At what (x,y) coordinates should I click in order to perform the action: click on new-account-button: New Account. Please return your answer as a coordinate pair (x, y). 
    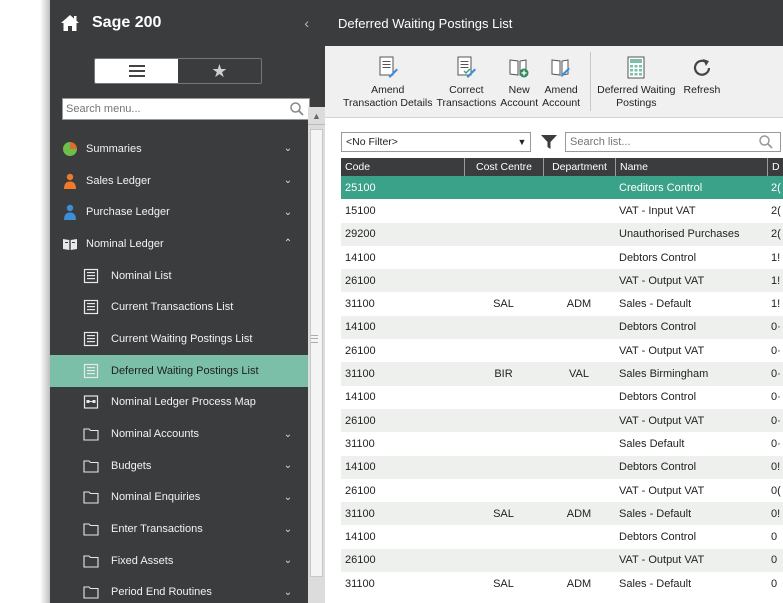
    Looking at the image, I should click on (519, 81).